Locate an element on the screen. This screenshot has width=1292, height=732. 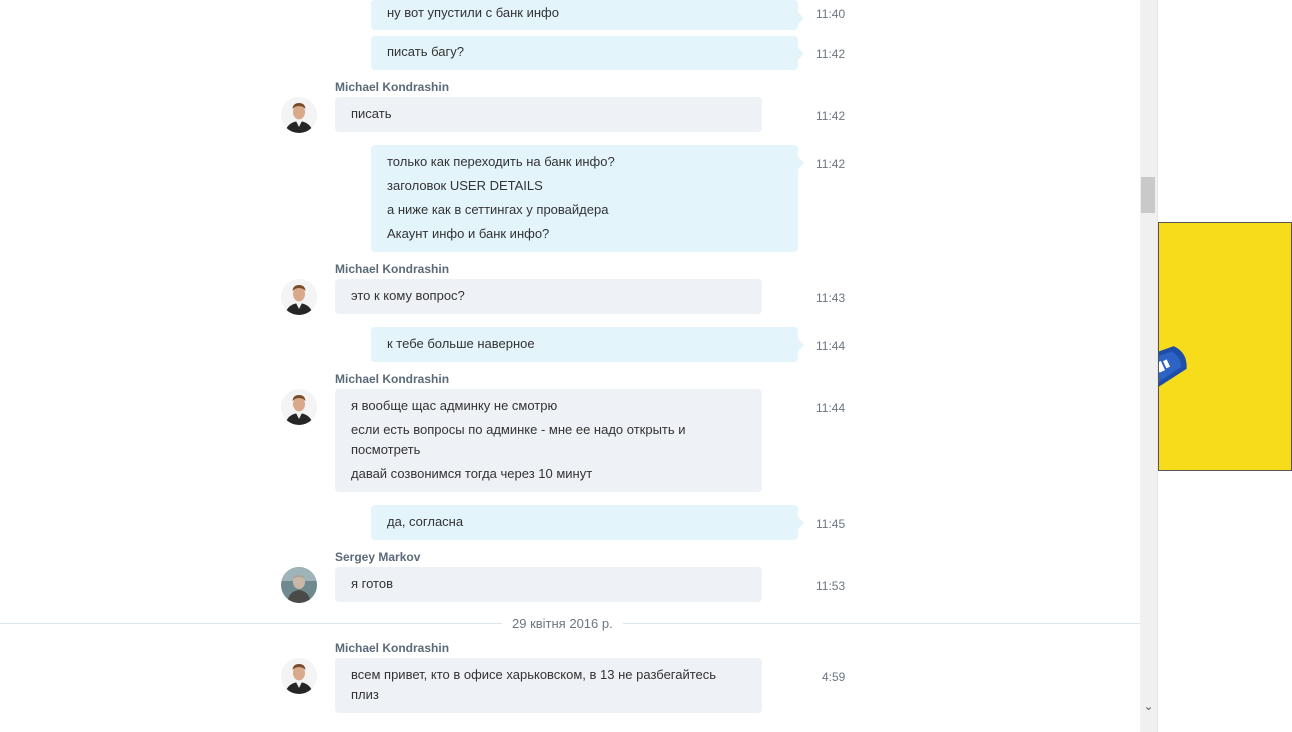
message-bubble-outgoing: к тебе больше наверное is located at coordinates (587, 344).